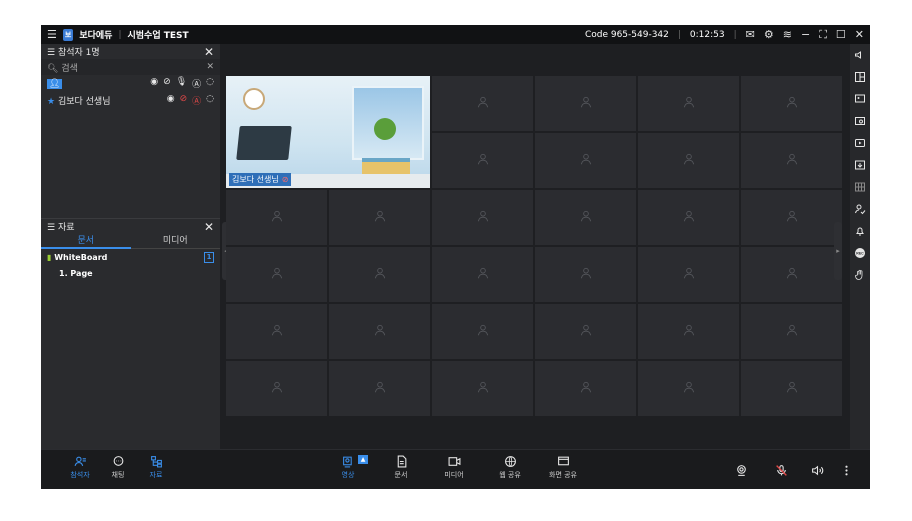  Describe the element at coordinates (841, 34) in the screenshot. I see `maximize-icon: ☐` at that location.